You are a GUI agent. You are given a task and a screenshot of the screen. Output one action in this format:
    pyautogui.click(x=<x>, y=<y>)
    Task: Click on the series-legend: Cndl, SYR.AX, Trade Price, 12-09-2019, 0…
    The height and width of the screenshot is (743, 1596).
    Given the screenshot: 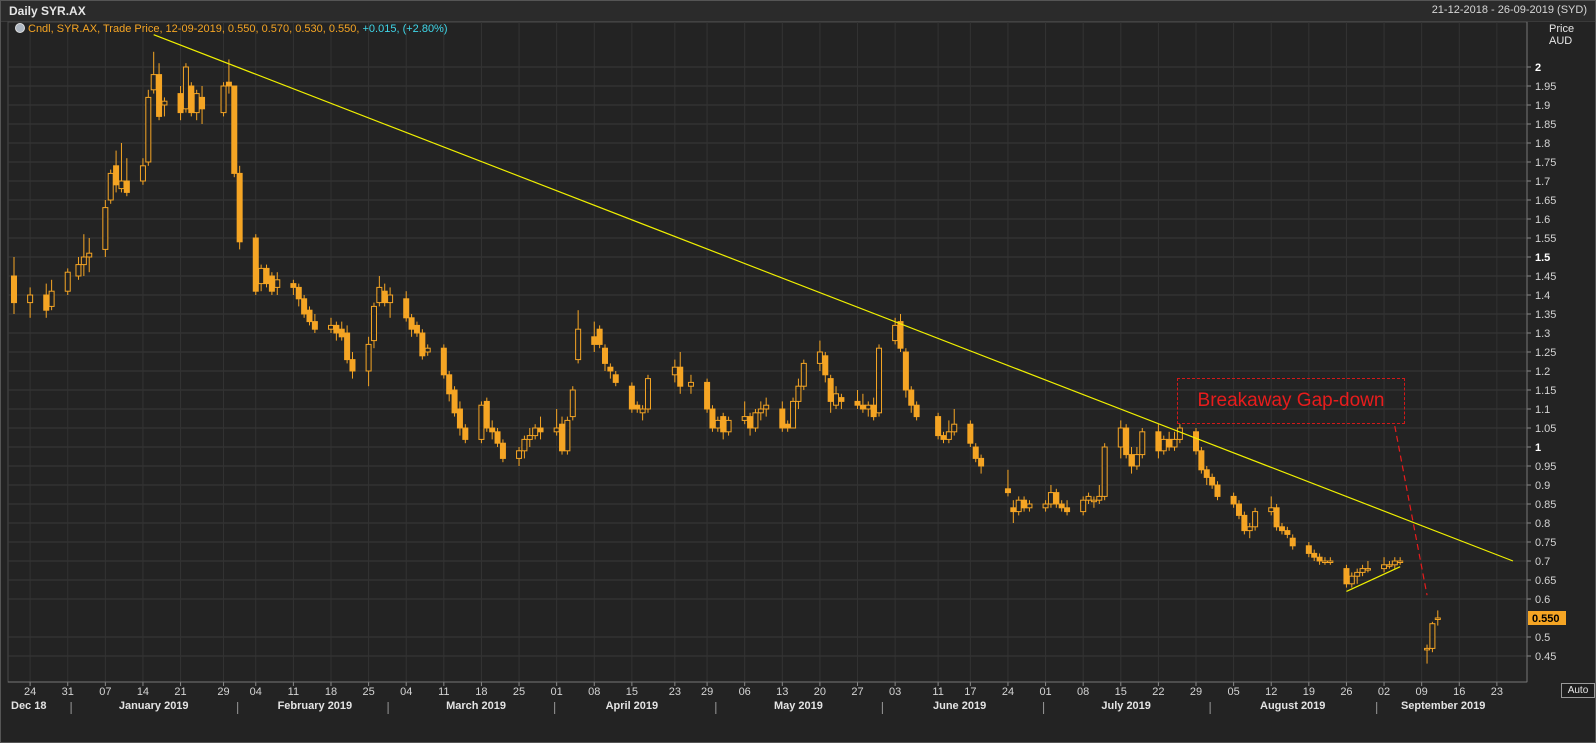 What is the action you would take?
    pyautogui.click(x=231, y=29)
    